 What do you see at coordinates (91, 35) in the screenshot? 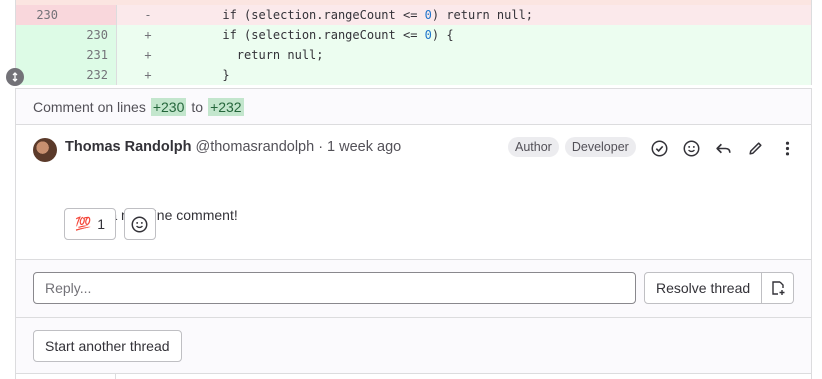
I see `new-line-number: 230` at bounding box center [91, 35].